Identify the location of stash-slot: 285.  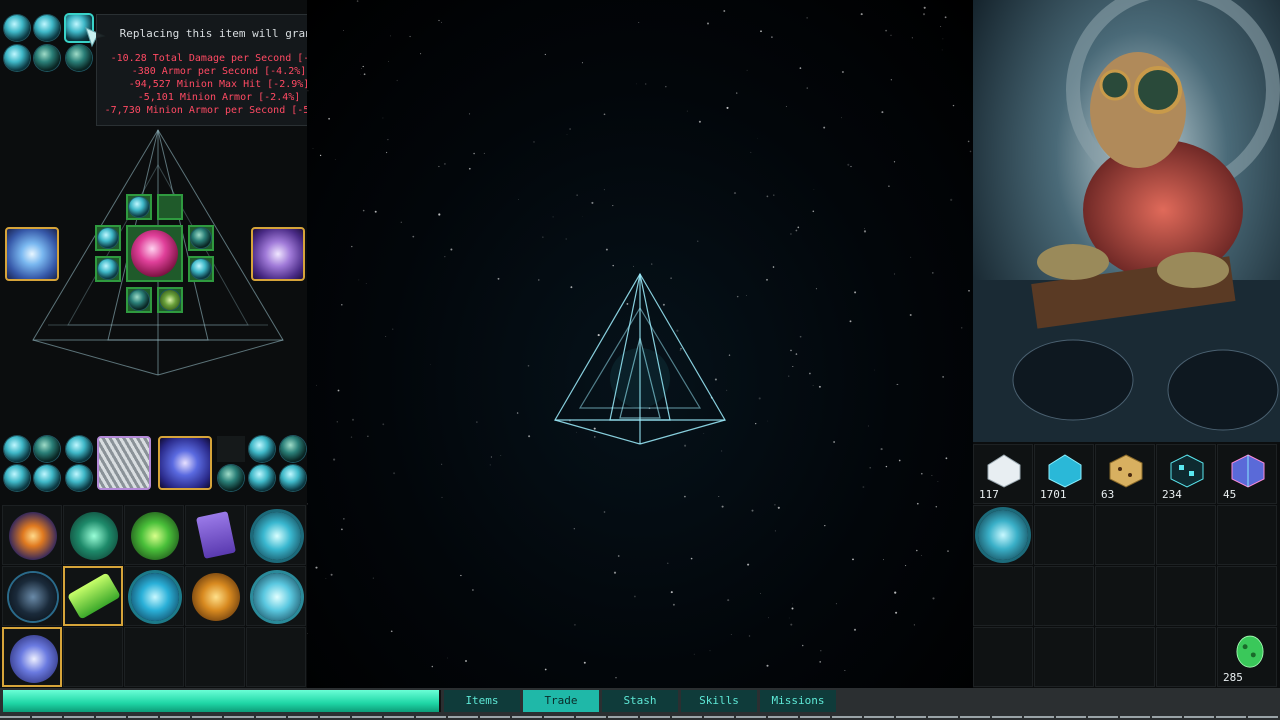
(1247, 657).